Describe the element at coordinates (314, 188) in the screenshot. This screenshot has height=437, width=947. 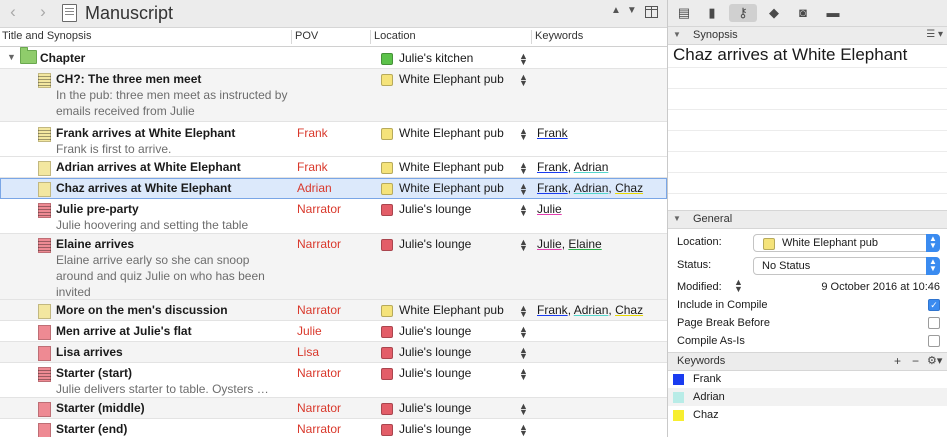
I see `row-pov: Adrian` at that location.